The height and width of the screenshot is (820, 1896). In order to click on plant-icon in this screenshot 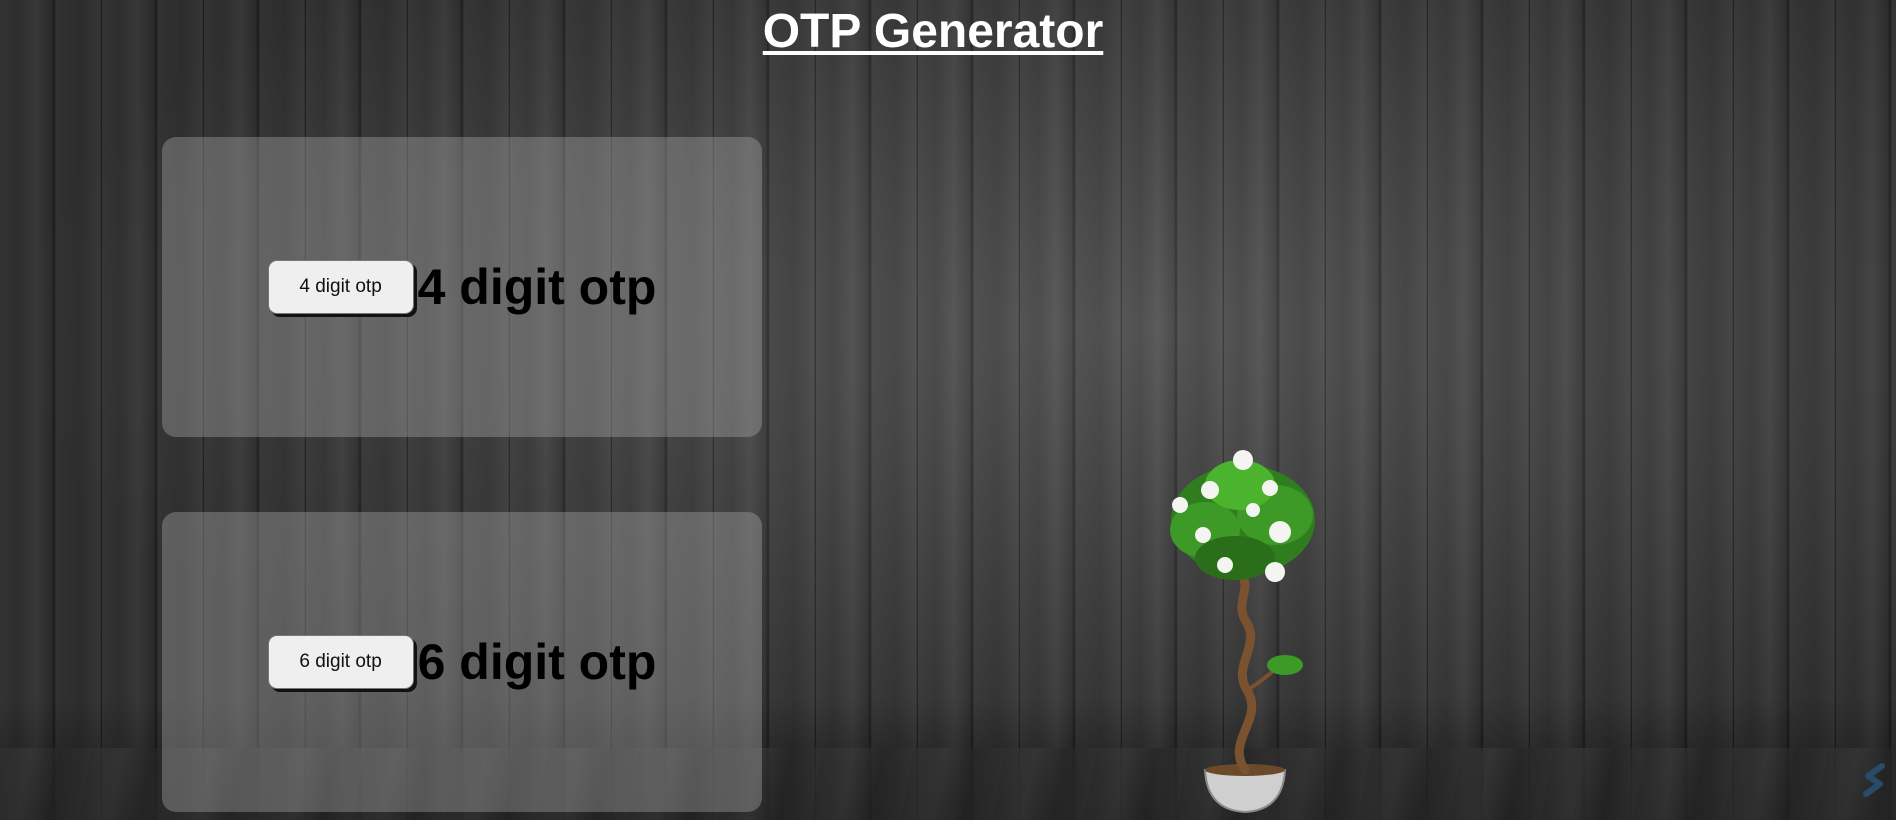, I will do `click(1242, 632)`.